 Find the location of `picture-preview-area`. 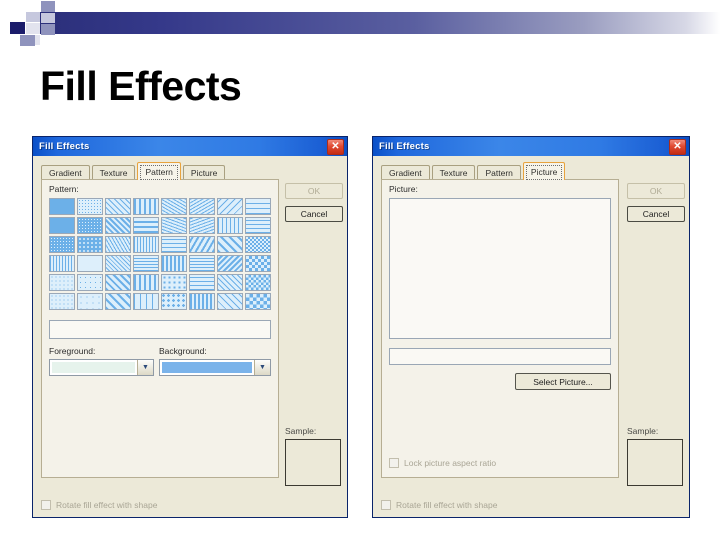

picture-preview-area is located at coordinates (500, 268).